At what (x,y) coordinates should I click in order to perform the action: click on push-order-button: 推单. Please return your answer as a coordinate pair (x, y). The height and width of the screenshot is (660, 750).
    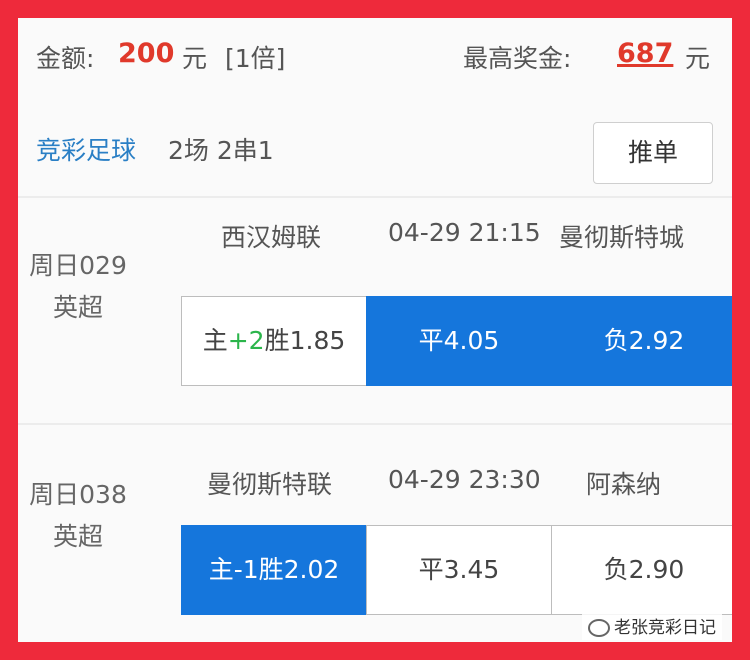
    Looking at the image, I should click on (653, 153).